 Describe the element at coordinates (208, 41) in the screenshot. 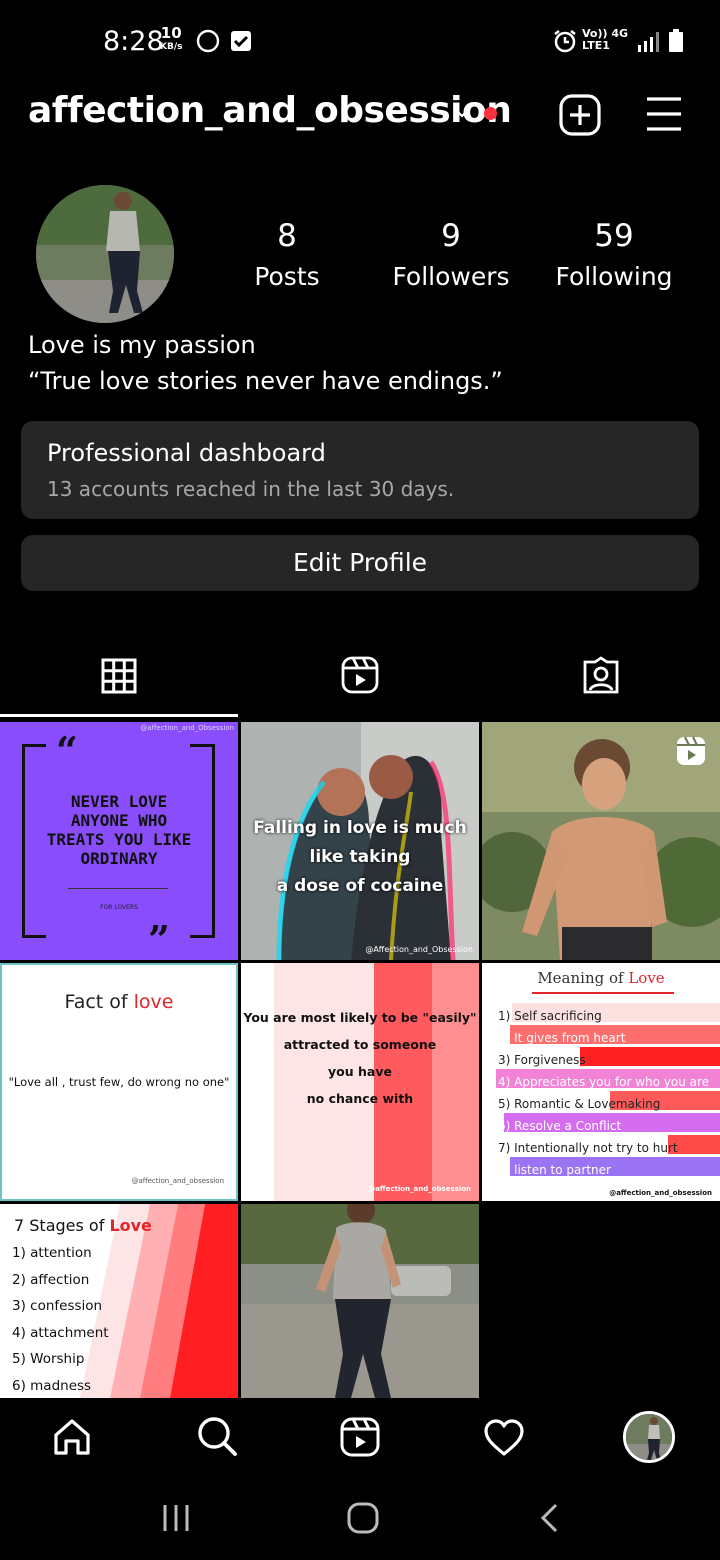

I see `do-not-disturb-icon` at that location.